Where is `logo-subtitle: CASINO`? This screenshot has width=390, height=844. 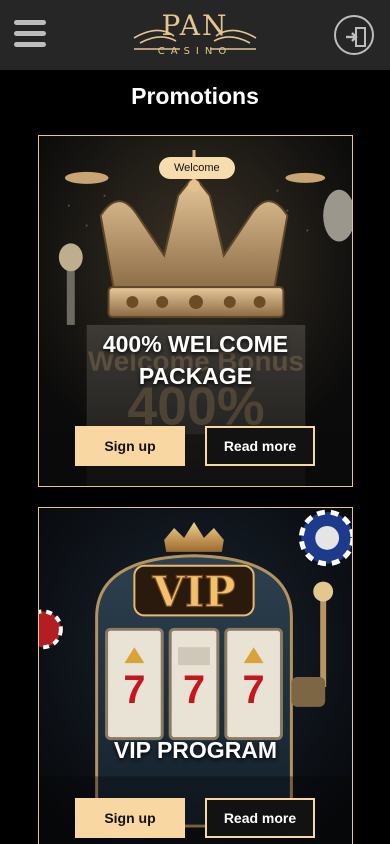
logo-subtitle: CASINO is located at coordinates (195, 51).